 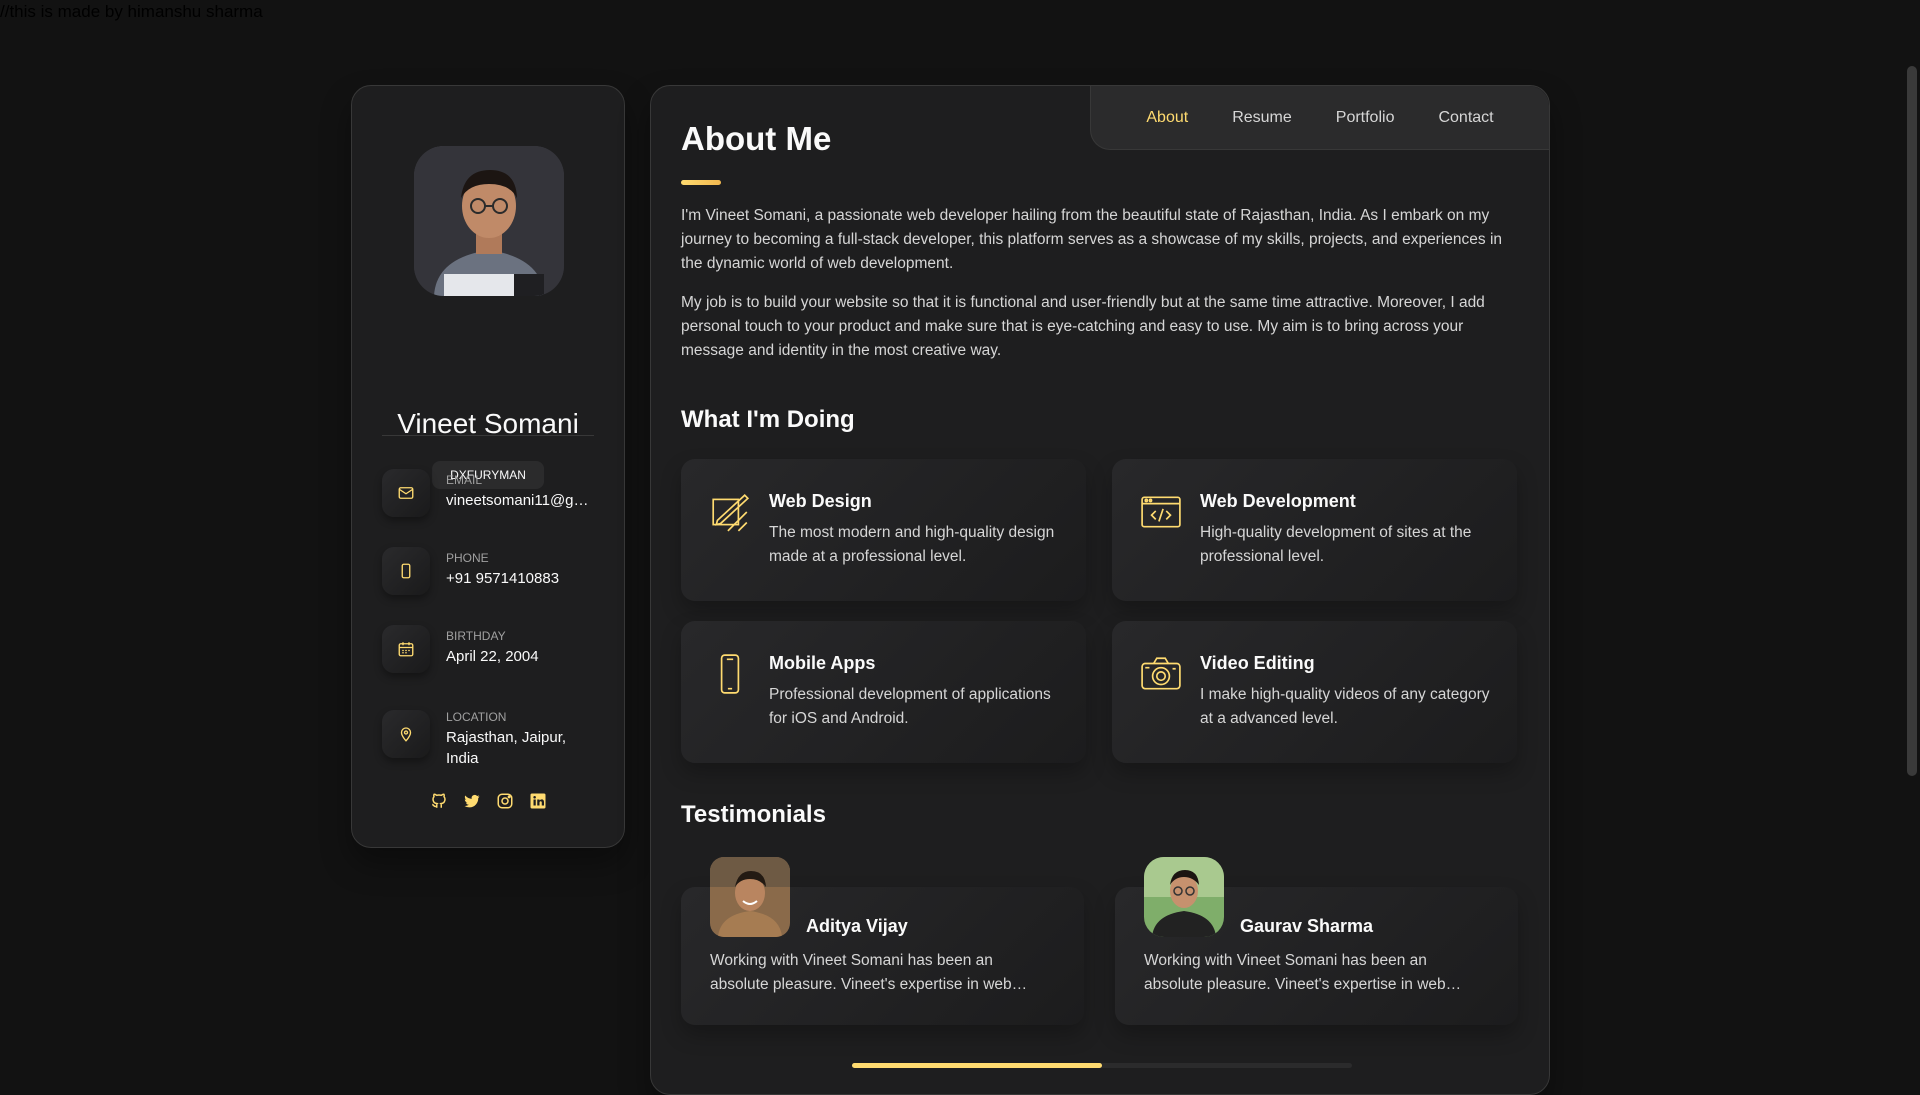 I want to click on service-title: Mobile Apps, so click(x=822, y=663).